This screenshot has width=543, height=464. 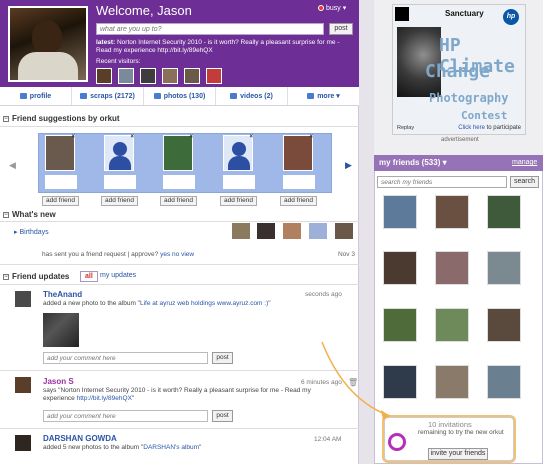 I want to click on search-button: search, so click(x=524, y=182).